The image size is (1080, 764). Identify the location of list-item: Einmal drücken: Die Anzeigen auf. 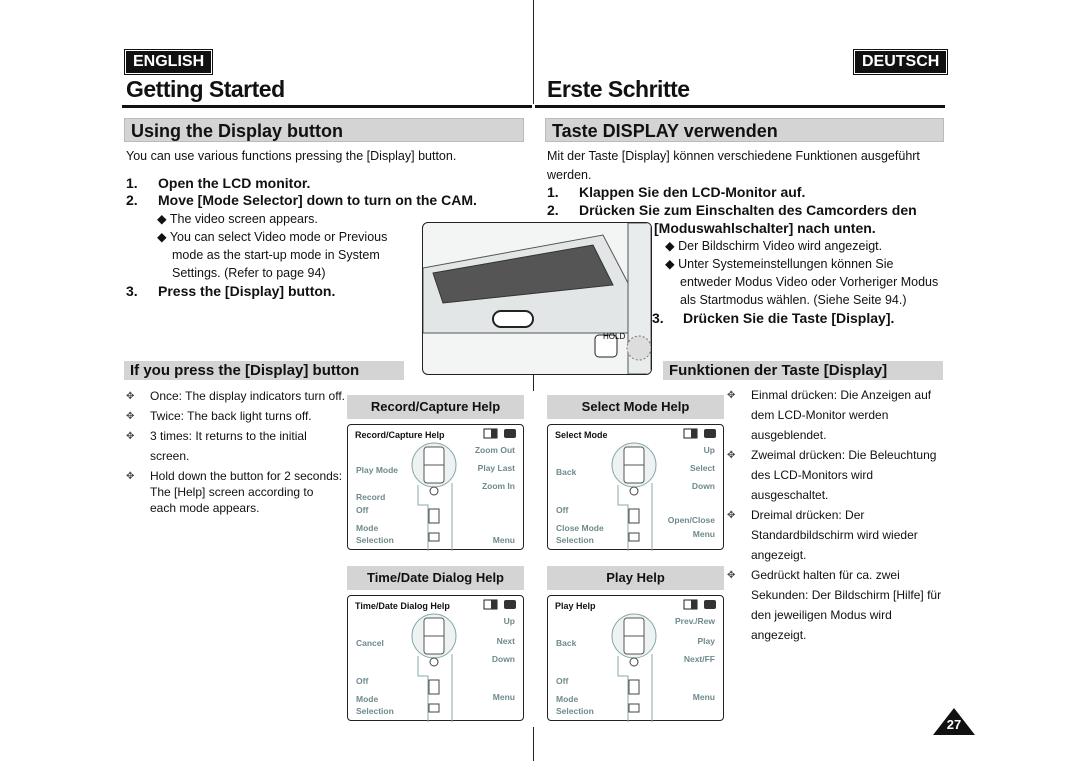
(841, 395).